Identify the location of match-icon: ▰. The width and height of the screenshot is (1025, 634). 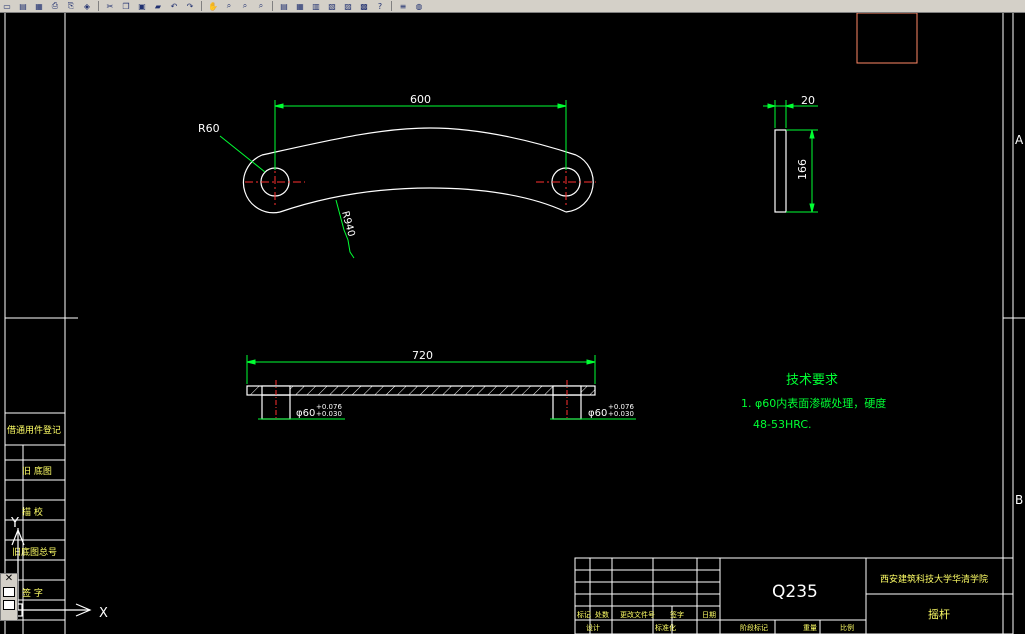
(158, 6).